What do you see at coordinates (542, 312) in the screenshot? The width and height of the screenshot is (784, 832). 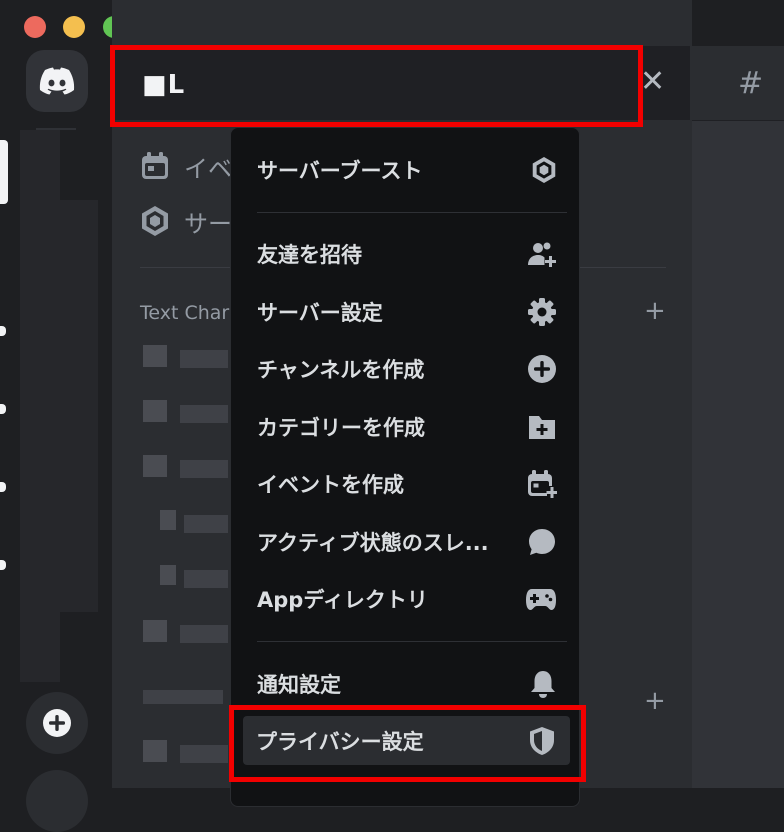 I see `gear-icon` at bounding box center [542, 312].